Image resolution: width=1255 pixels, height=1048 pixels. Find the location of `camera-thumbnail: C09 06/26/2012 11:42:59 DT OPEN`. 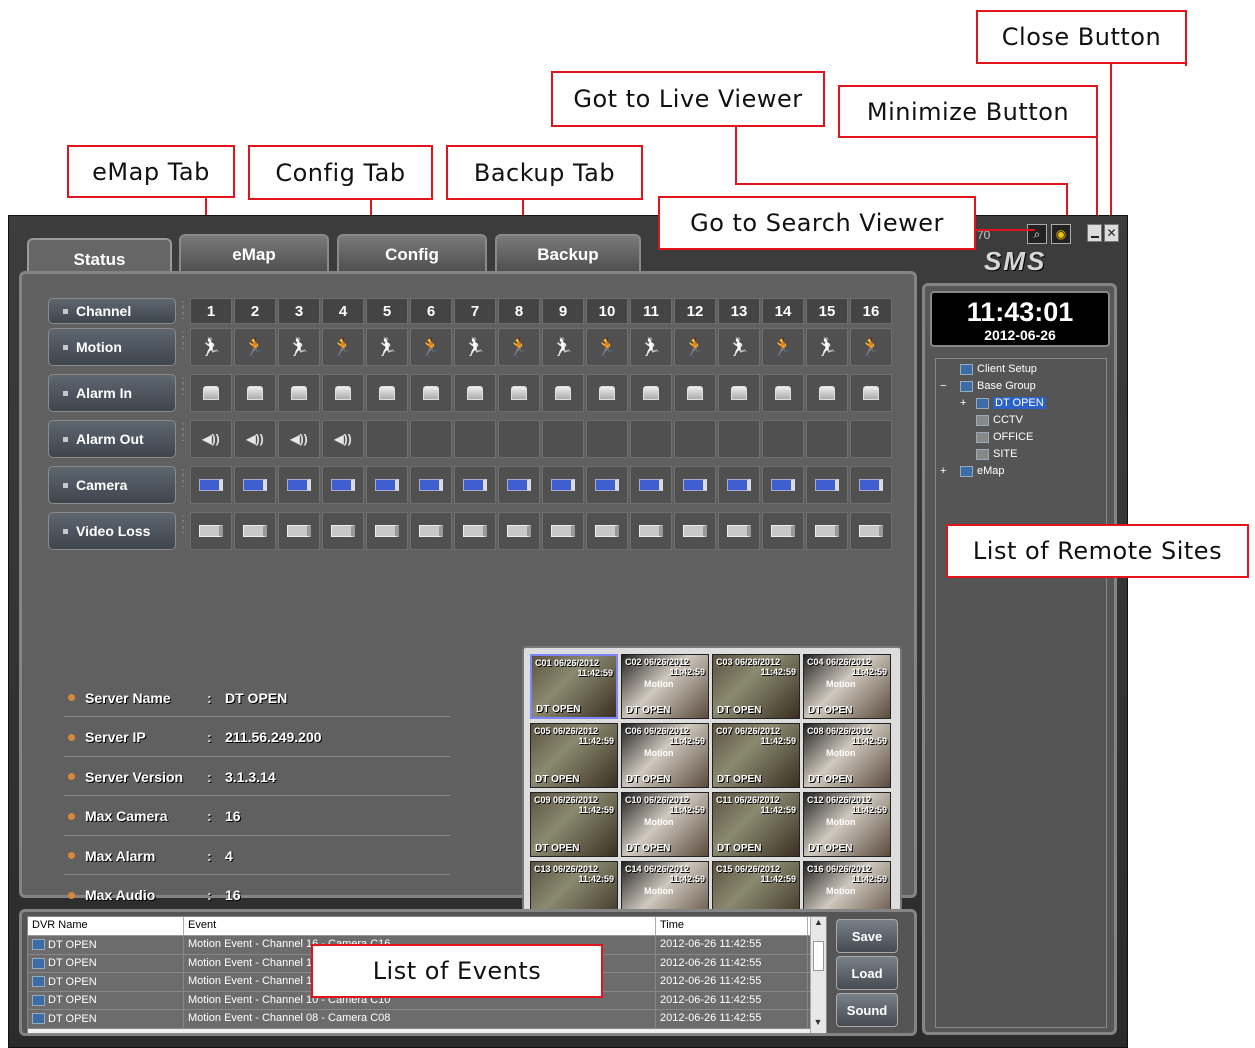

camera-thumbnail: C09 06/26/2012 11:42:59 DT OPEN is located at coordinates (574, 824).